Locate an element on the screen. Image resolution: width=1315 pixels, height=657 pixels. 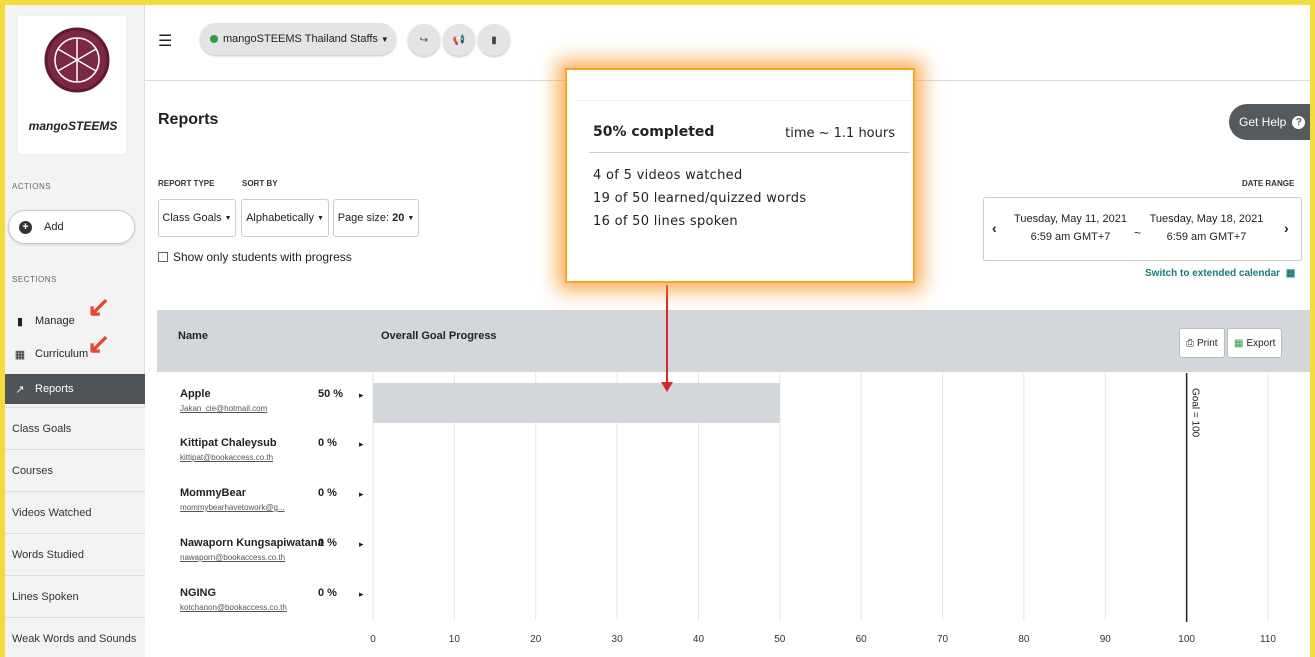
tooltip-videos: 4 of 5 videos watched is located at coordinates (668, 175).